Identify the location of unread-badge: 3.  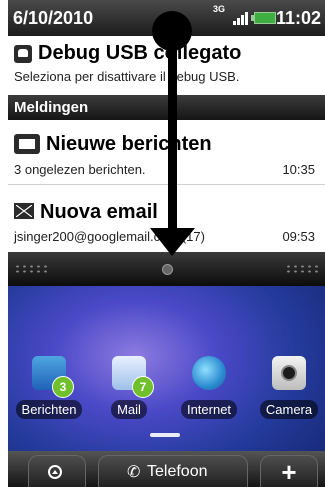
(63, 387).